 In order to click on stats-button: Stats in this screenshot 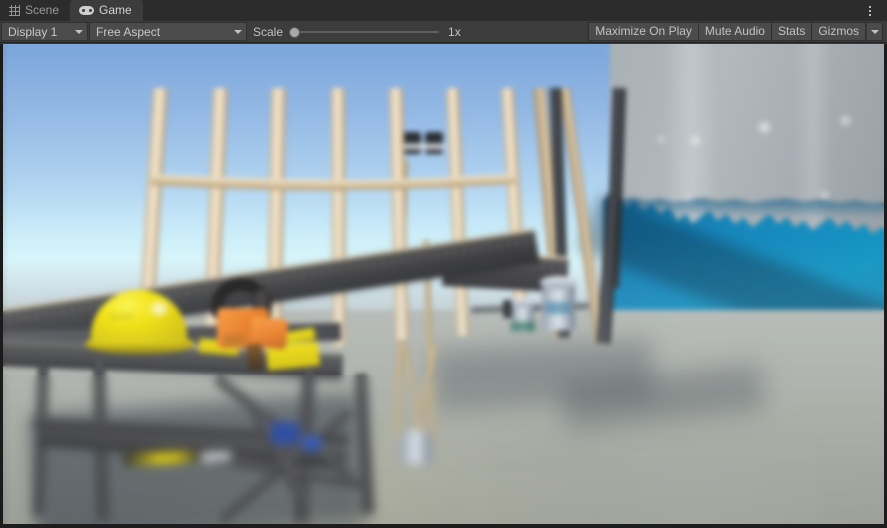, I will do `click(792, 31)`.